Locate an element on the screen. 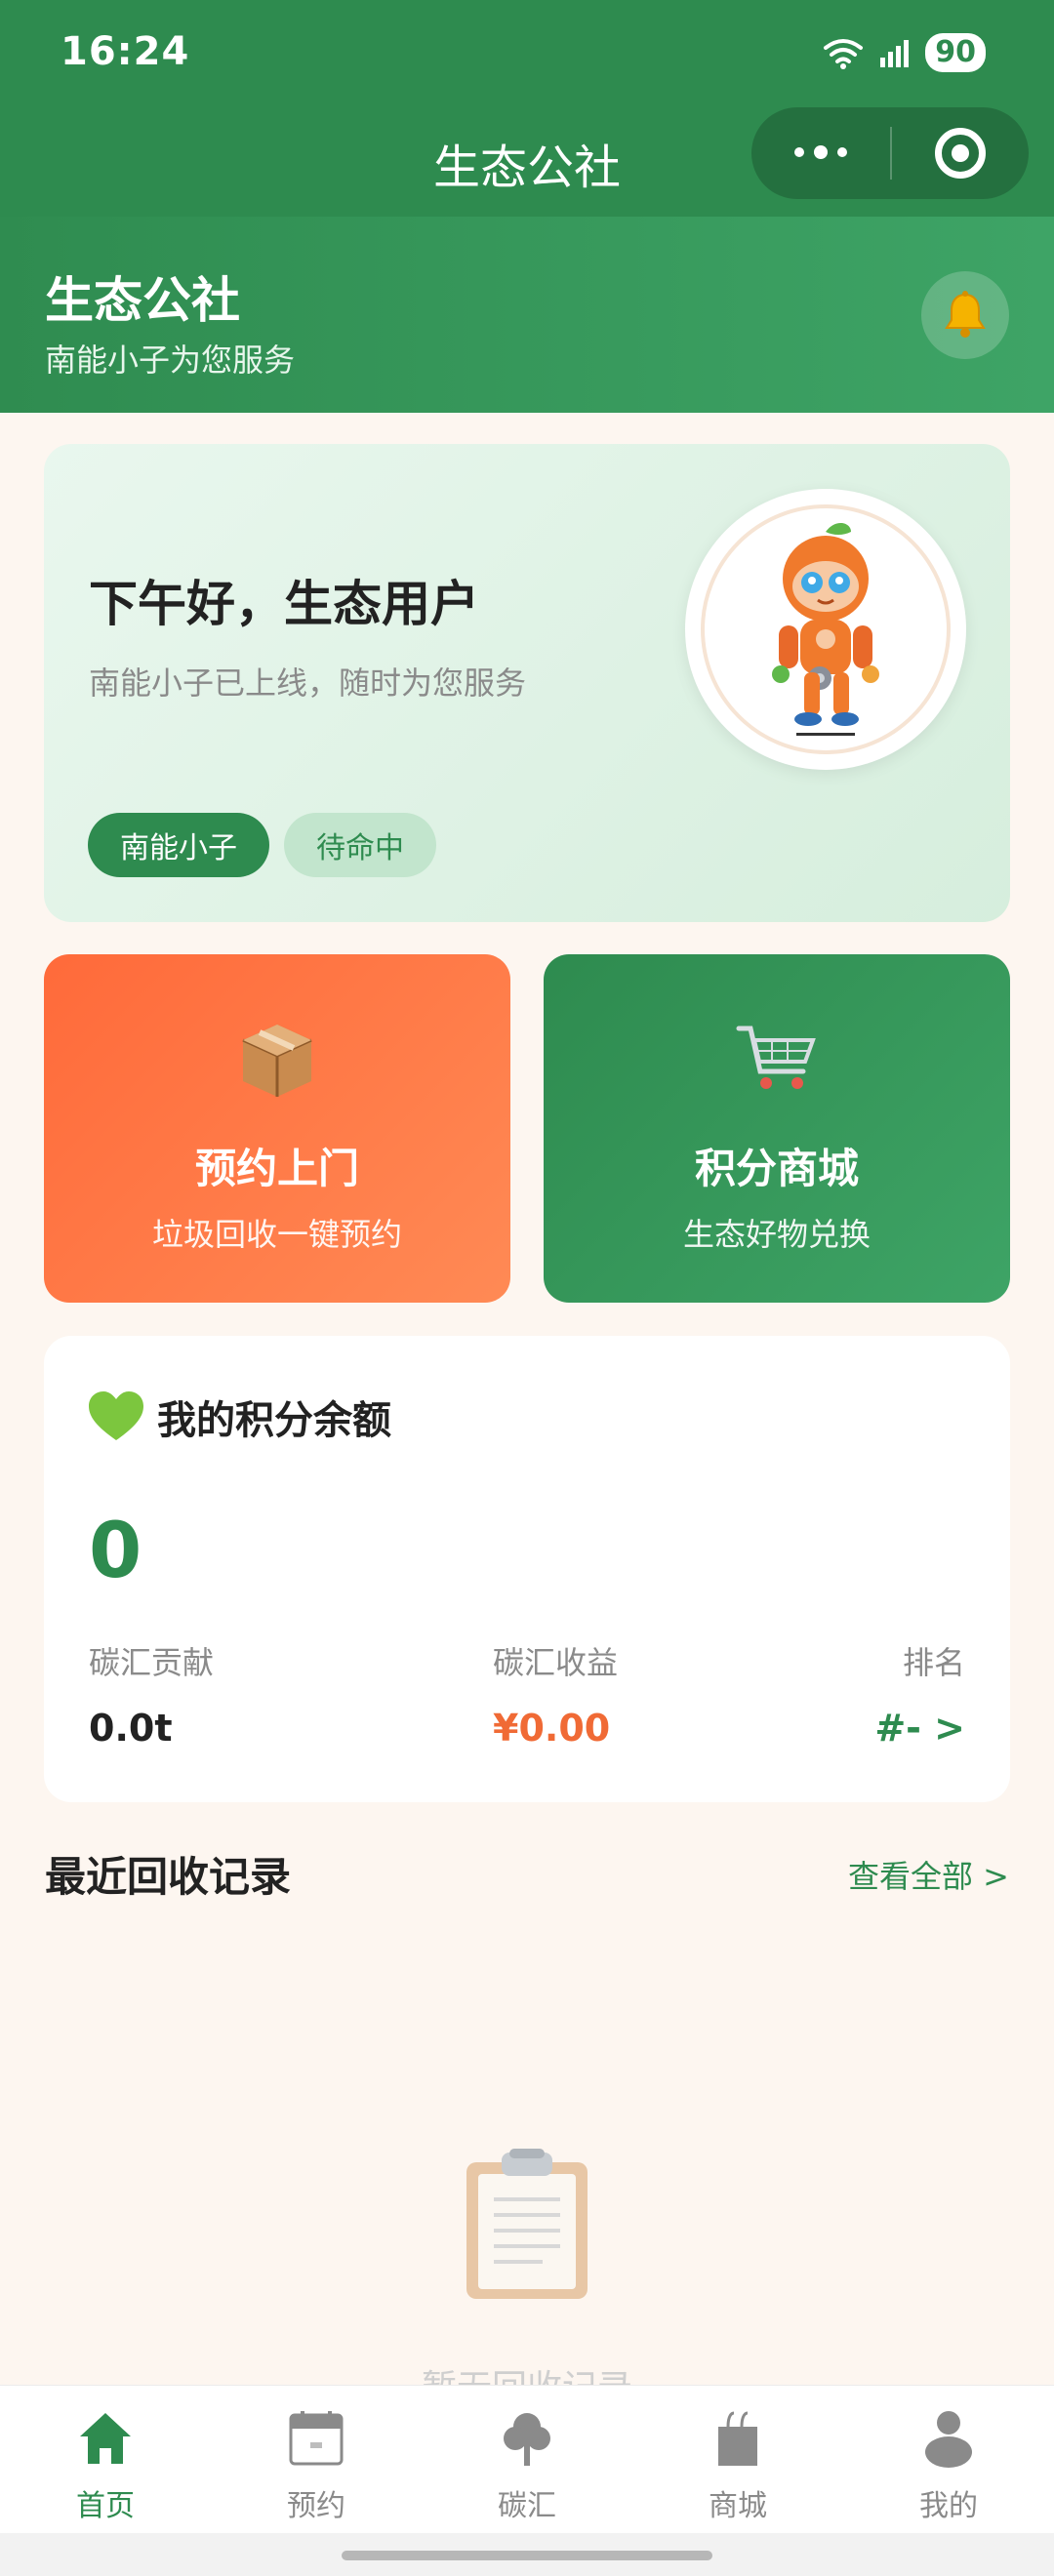 This screenshot has height=2576, width=1054. status-bar: 16:24 90 is located at coordinates (527, 53).